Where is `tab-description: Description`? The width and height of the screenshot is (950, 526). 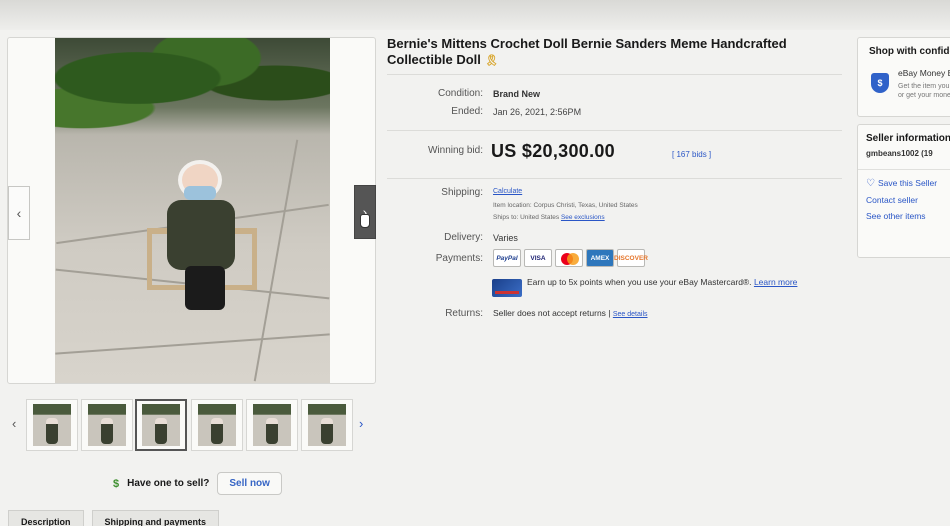
tab-description: Description is located at coordinates (46, 518).